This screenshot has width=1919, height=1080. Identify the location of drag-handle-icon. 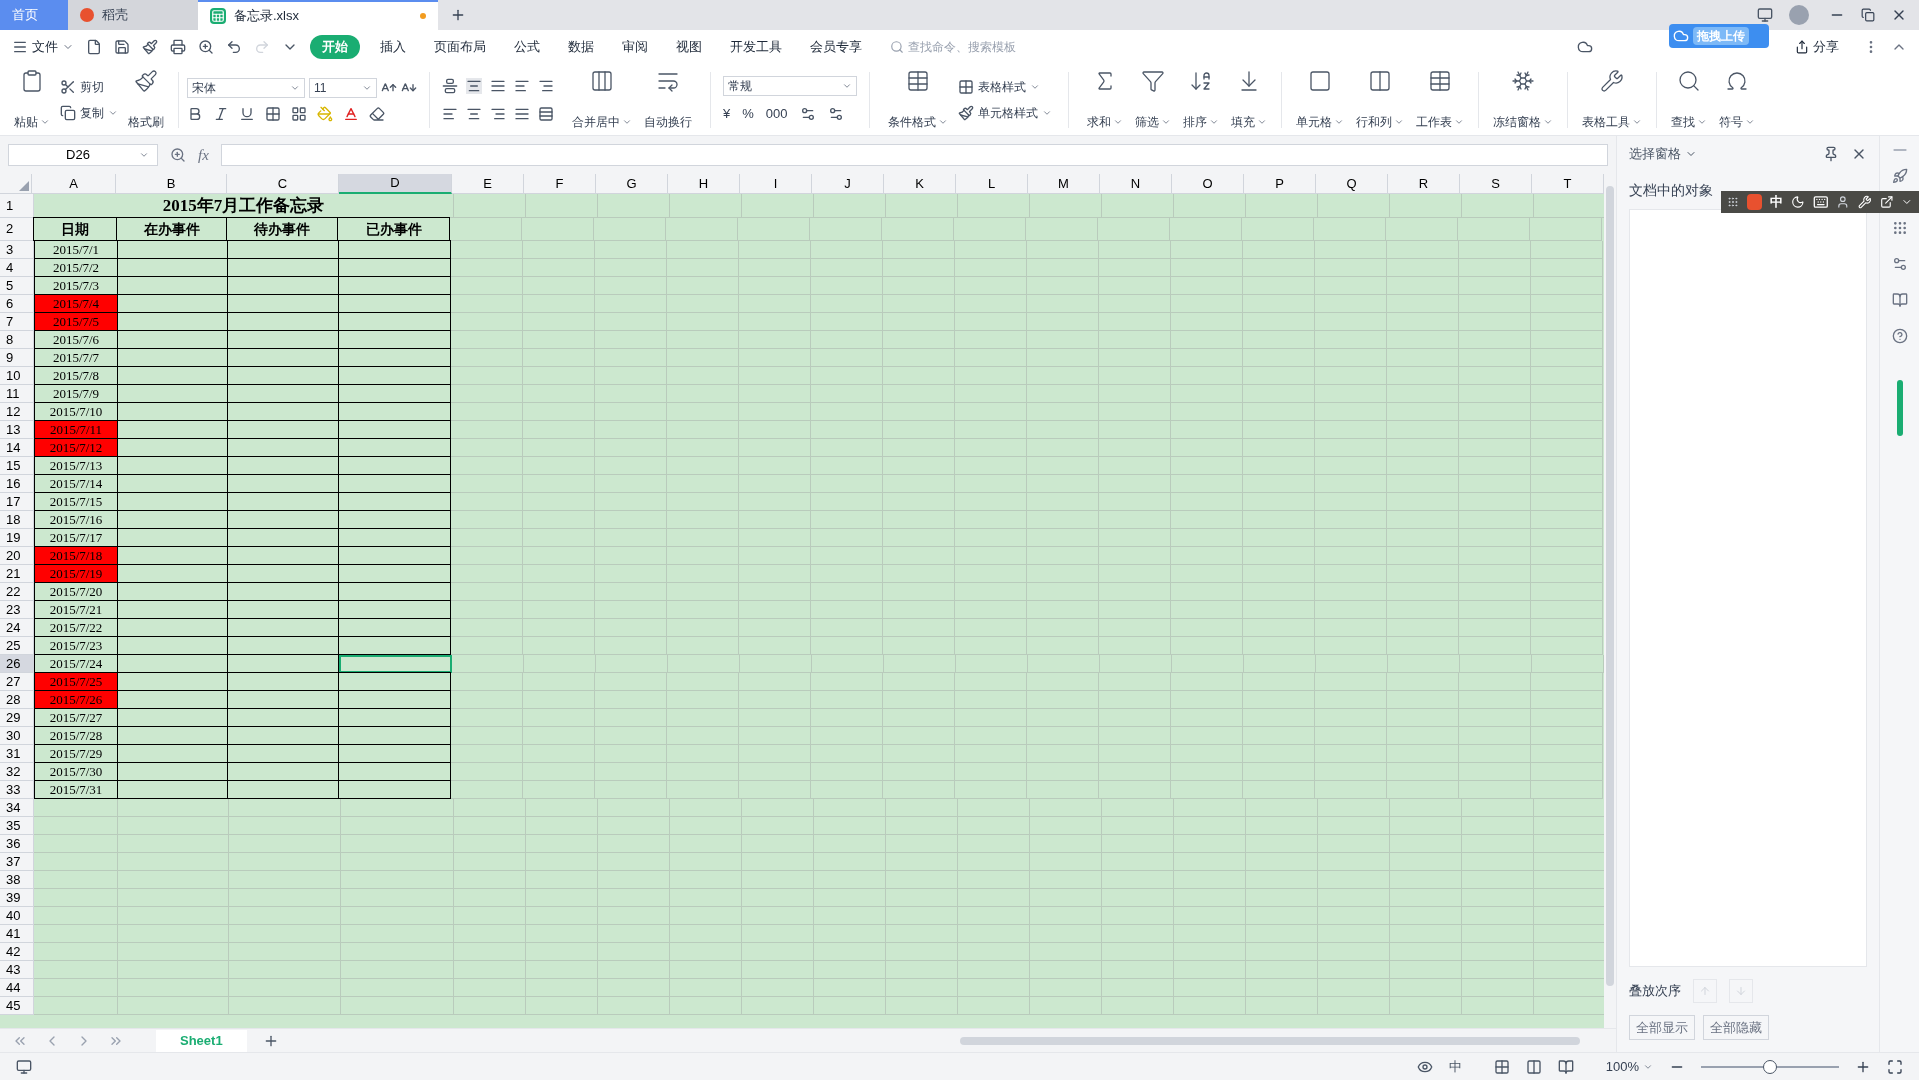
(1733, 202).